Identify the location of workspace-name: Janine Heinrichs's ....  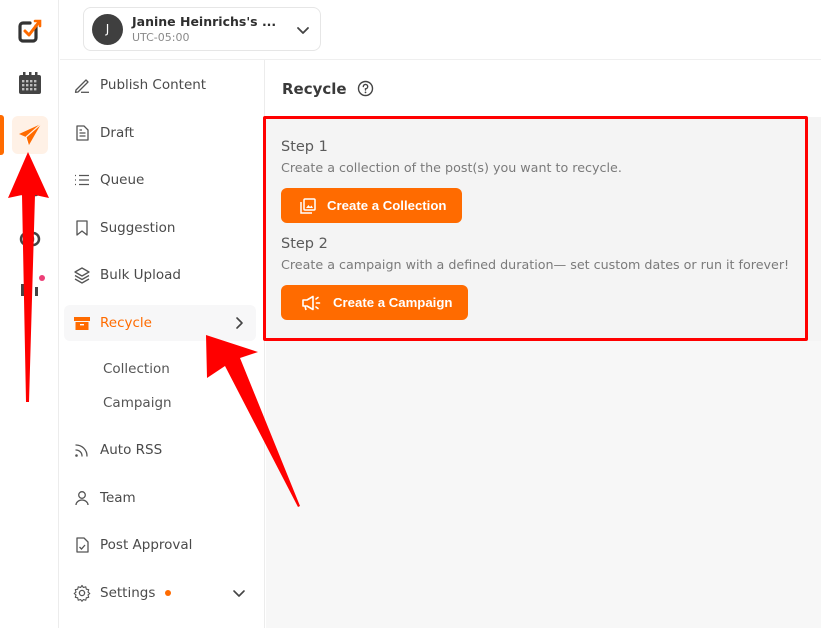
(204, 21).